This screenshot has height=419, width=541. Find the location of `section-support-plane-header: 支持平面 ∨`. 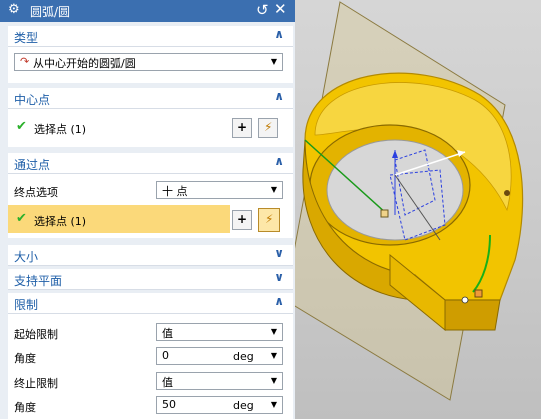

section-support-plane-header: 支持平面 ∨ is located at coordinates (150, 279).